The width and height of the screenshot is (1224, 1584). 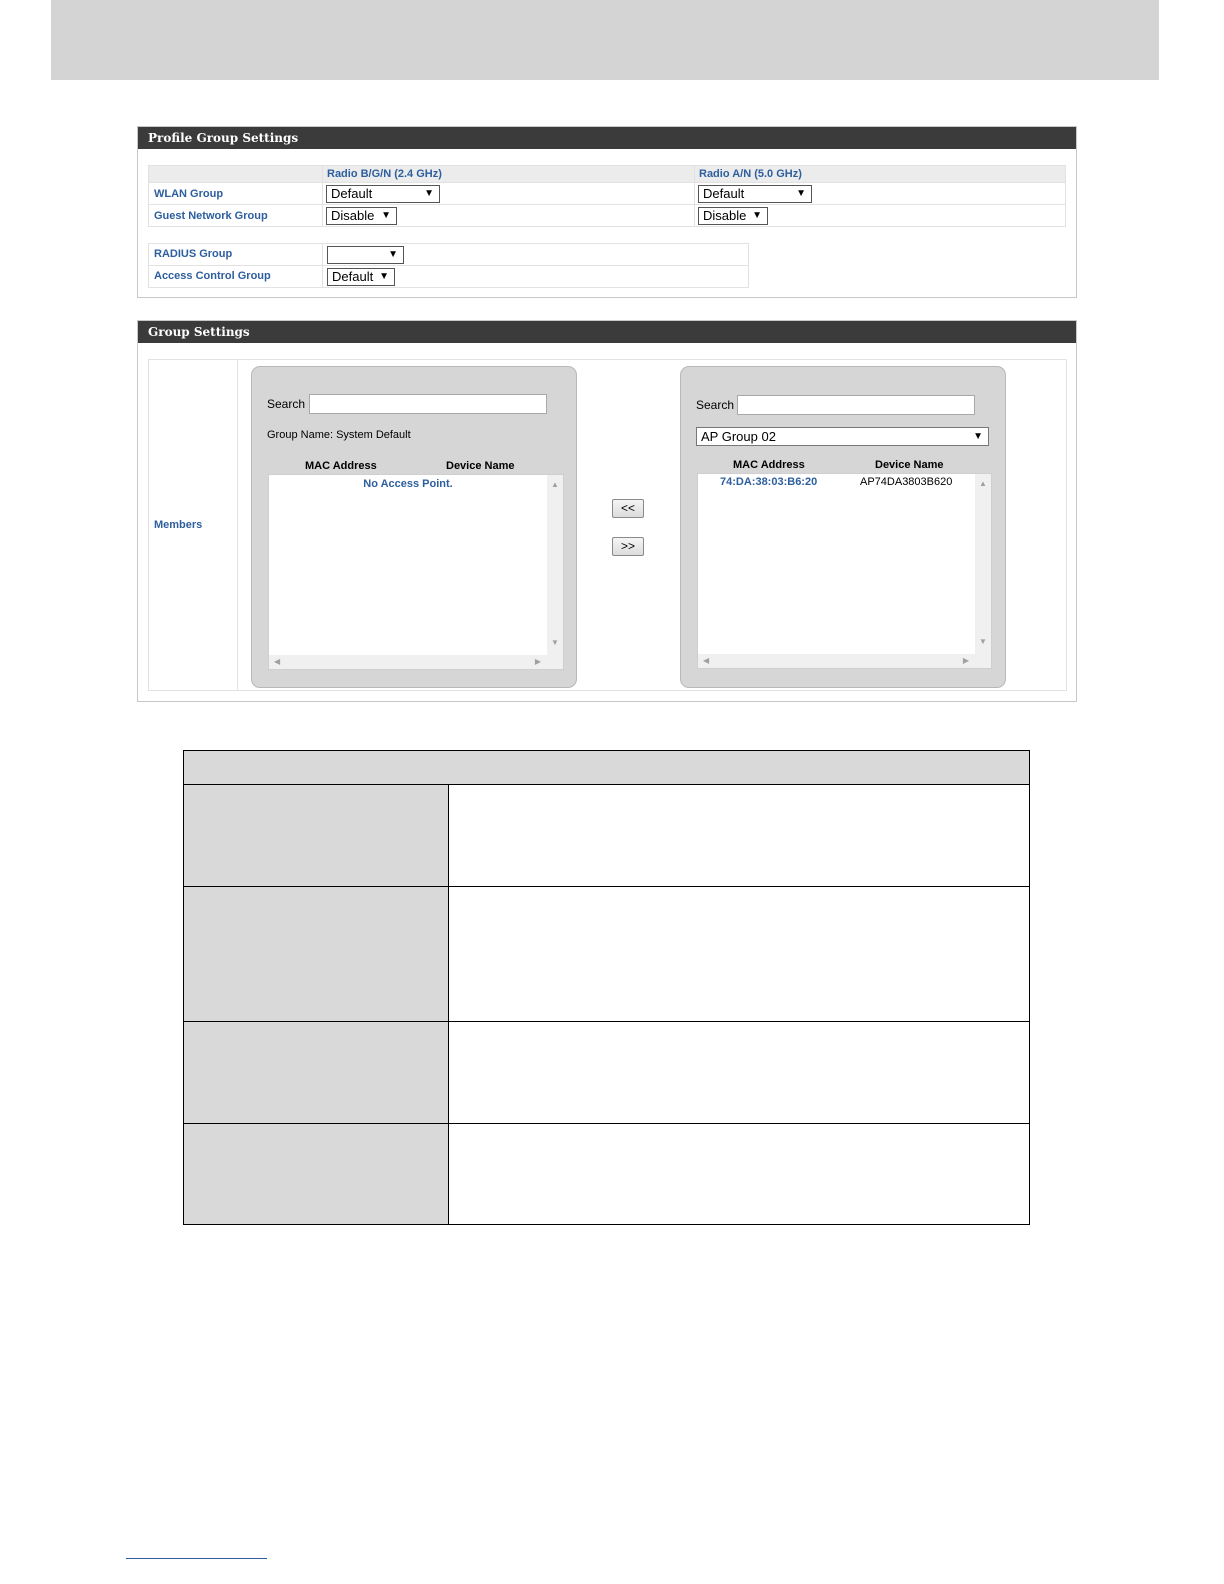 I want to click on right-col-device-header: Device Name, so click(x=909, y=465).